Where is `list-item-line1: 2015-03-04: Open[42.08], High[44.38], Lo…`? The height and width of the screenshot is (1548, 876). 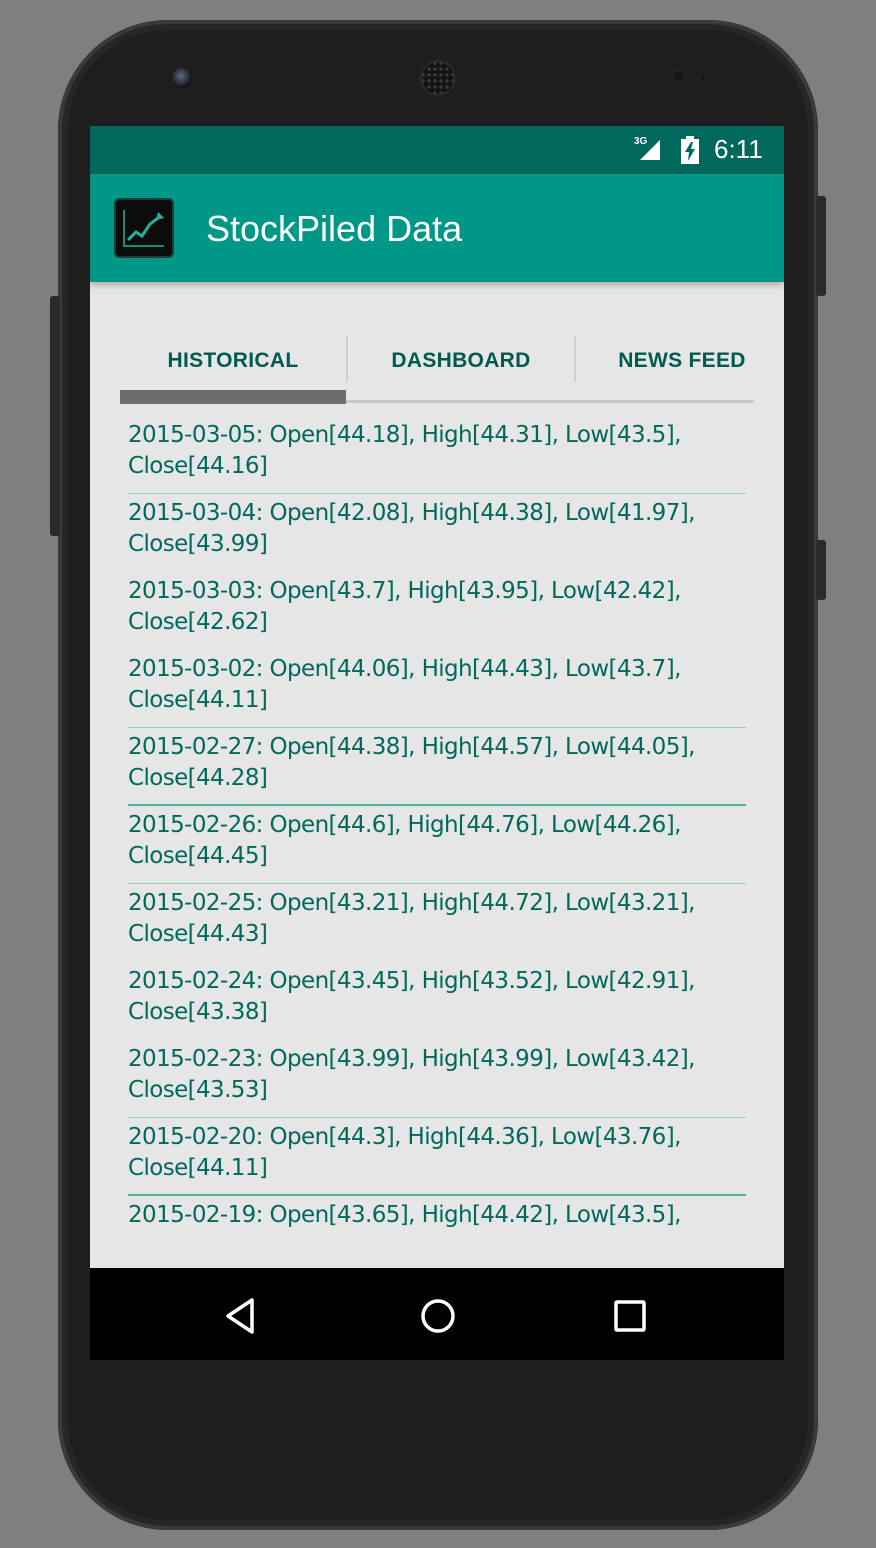
list-item-line1: 2015-03-04: Open[42.08], High[44.38], Lo… is located at coordinates (411, 513).